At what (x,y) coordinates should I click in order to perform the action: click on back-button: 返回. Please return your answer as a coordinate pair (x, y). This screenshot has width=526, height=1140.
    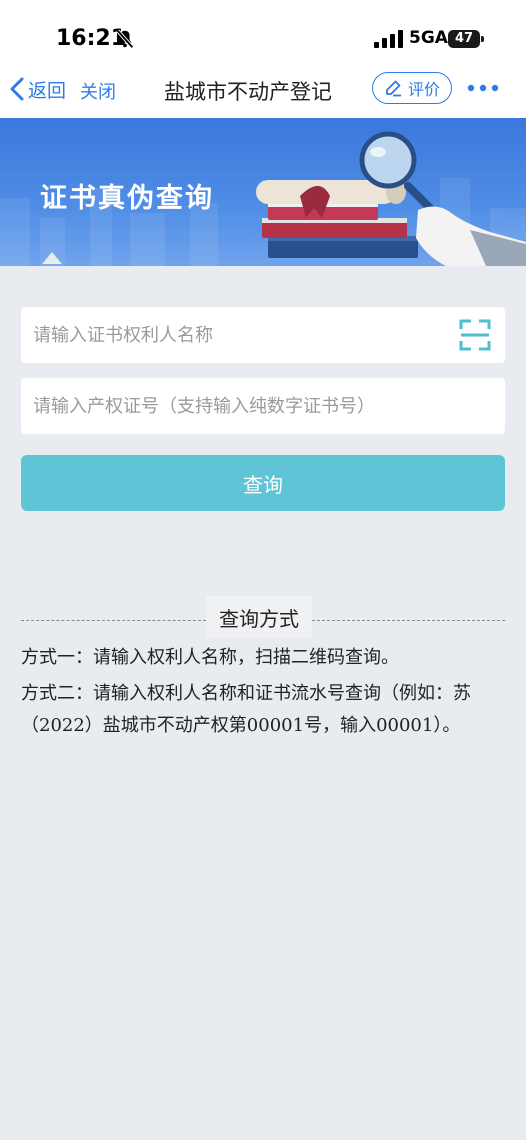
    Looking at the image, I should click on (37, 89).